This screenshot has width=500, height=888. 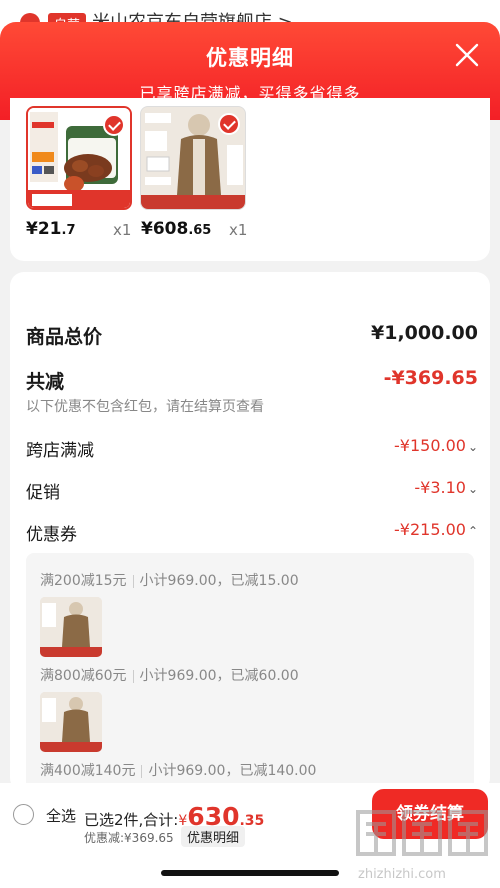 What do you see at coordinates (178, 771) in the screenshot?
I see `coupon-item-3: 满400减140元 小计969.00，已减140.00` at bounding box center [178, 771].